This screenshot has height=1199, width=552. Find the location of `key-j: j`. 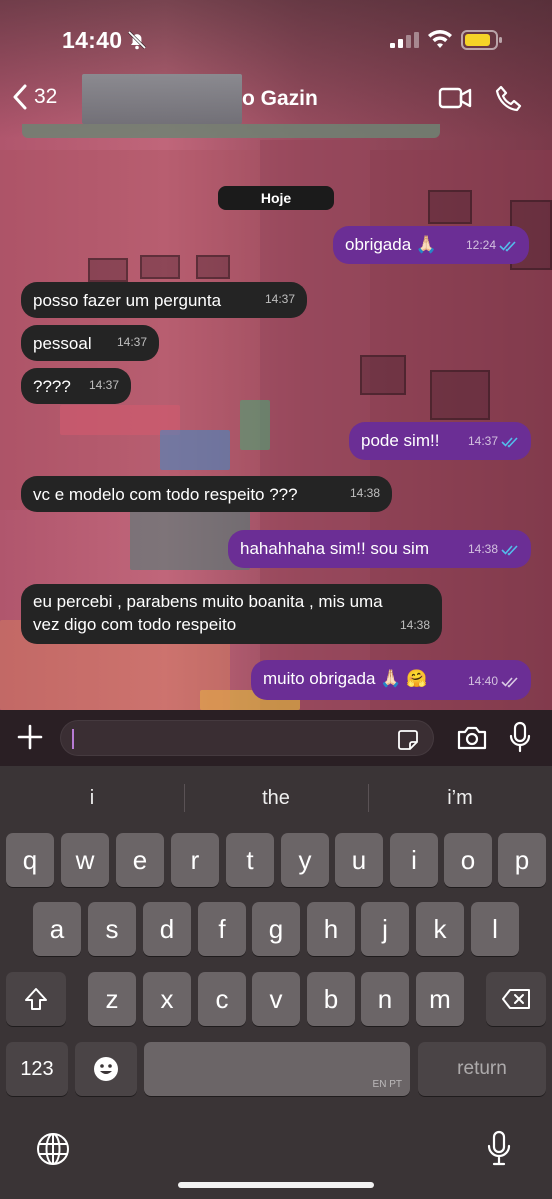

key-j: j is located at coordinates (385, 929).